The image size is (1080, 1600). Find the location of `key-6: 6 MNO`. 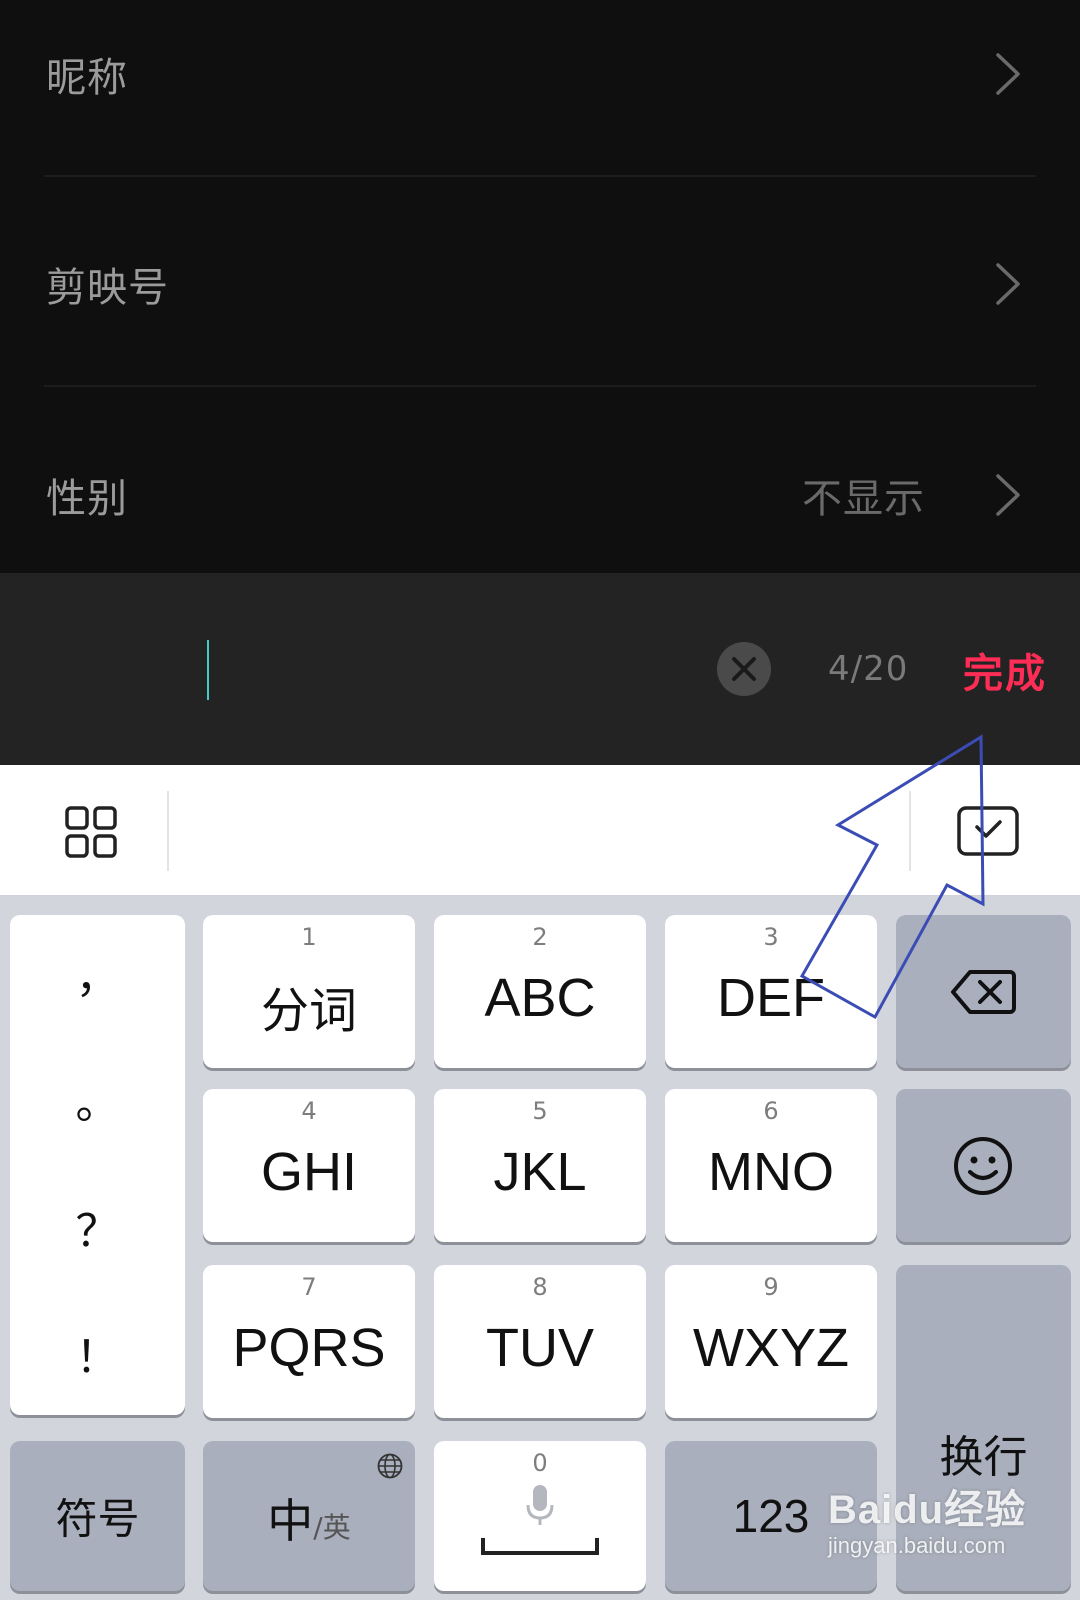

key-6: 6 MNO is located at coordinates (771, 1165).